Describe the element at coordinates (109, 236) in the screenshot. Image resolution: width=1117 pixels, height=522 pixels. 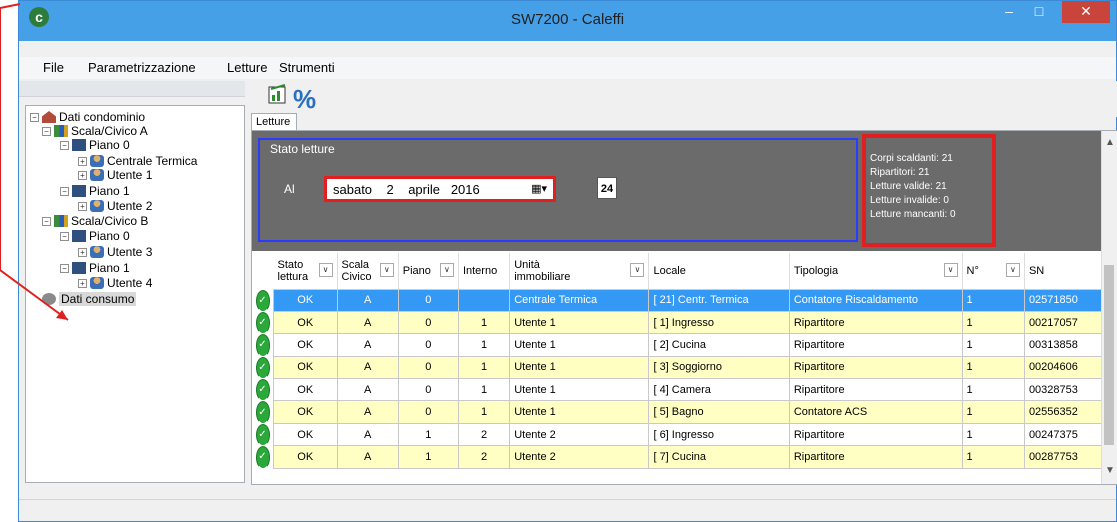
I see `tree-label: Piano 0` at that location.